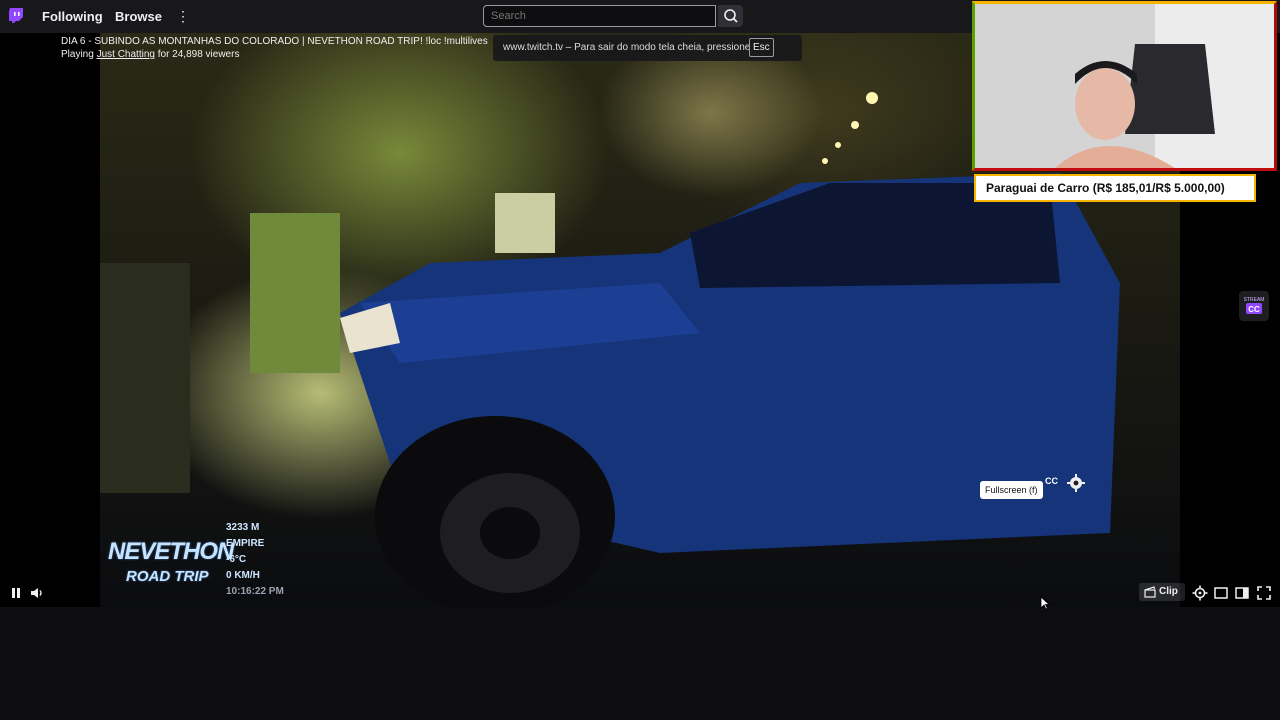 The image size is (1280, 720). I want to click on volume-icon, so click(37, 593).